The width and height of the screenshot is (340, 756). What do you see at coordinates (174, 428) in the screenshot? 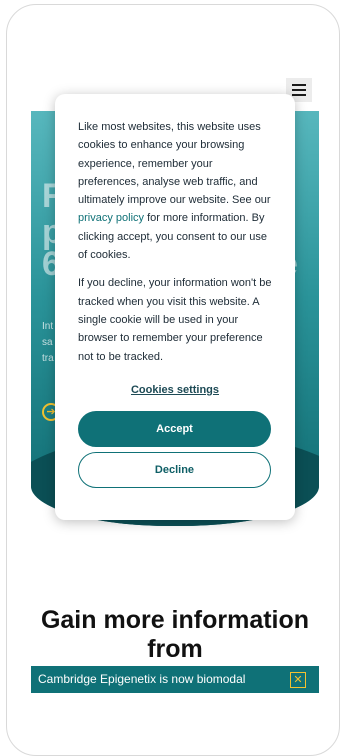
I see `accept-button: Accept` at bounding box center [174, 428].